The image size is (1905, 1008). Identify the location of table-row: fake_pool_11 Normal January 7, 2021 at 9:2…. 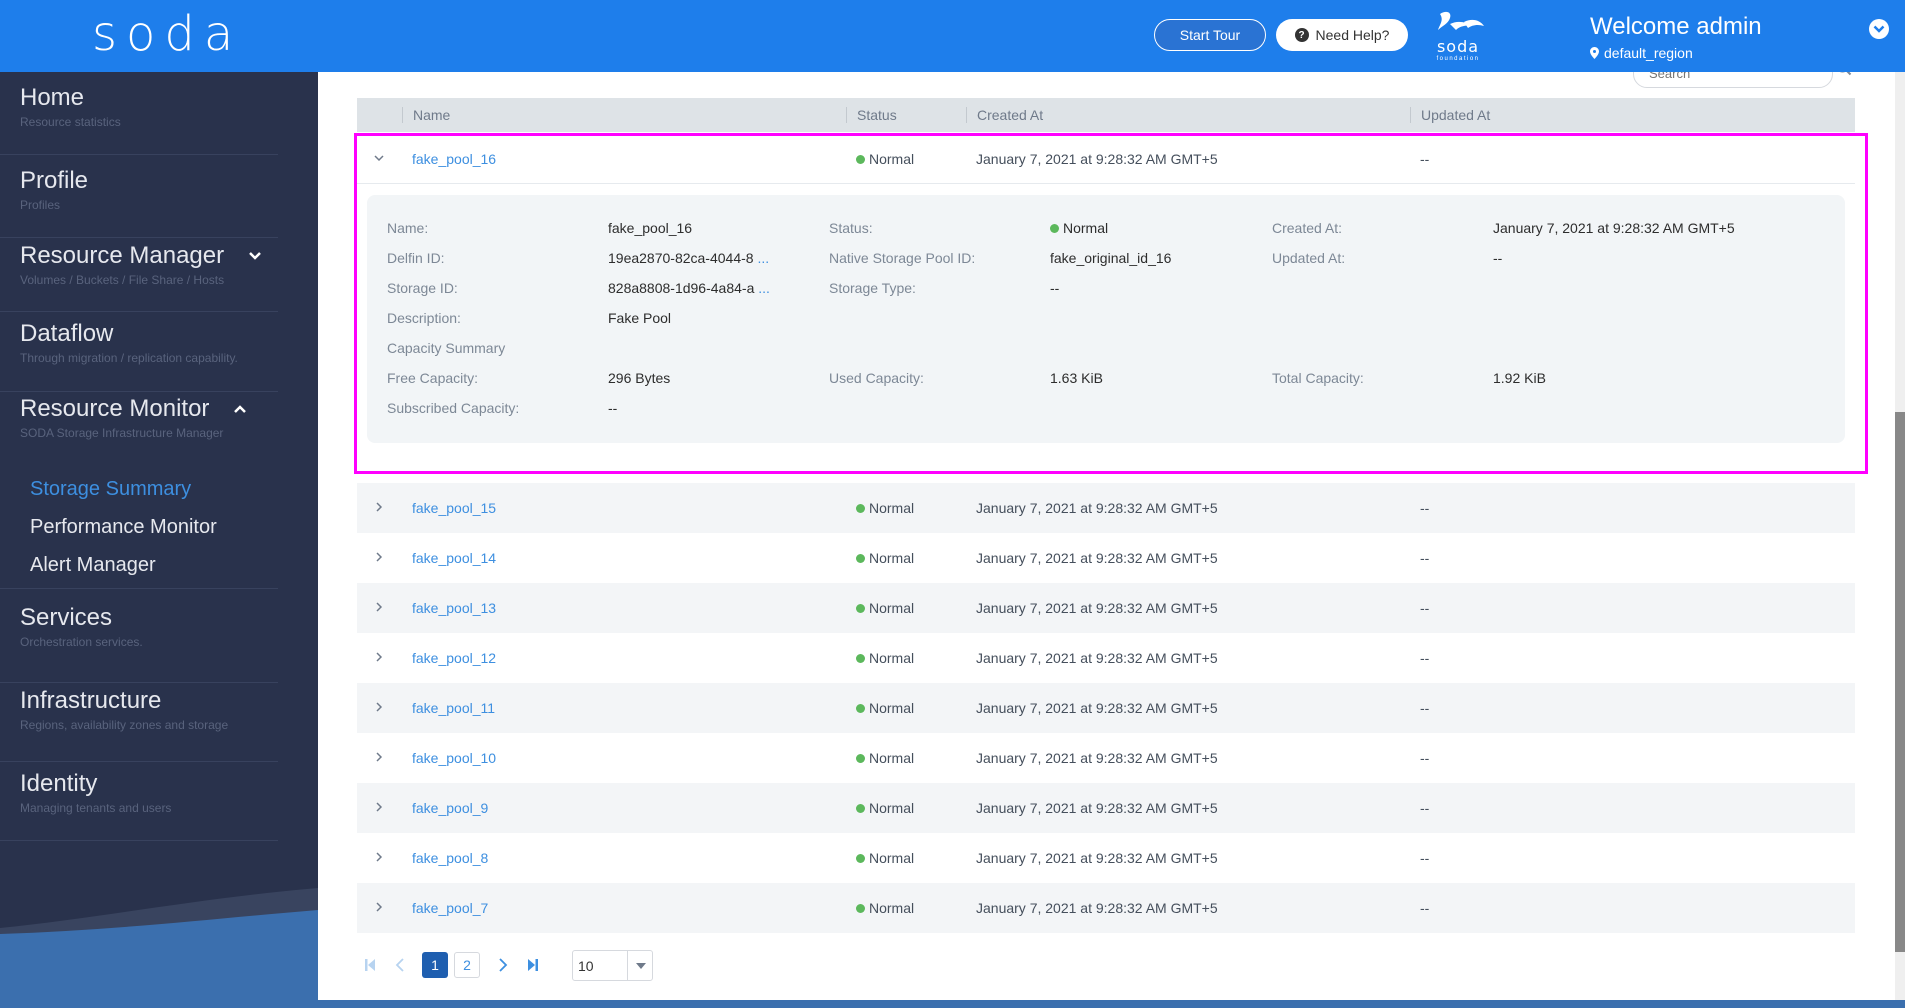
(1106, 708).